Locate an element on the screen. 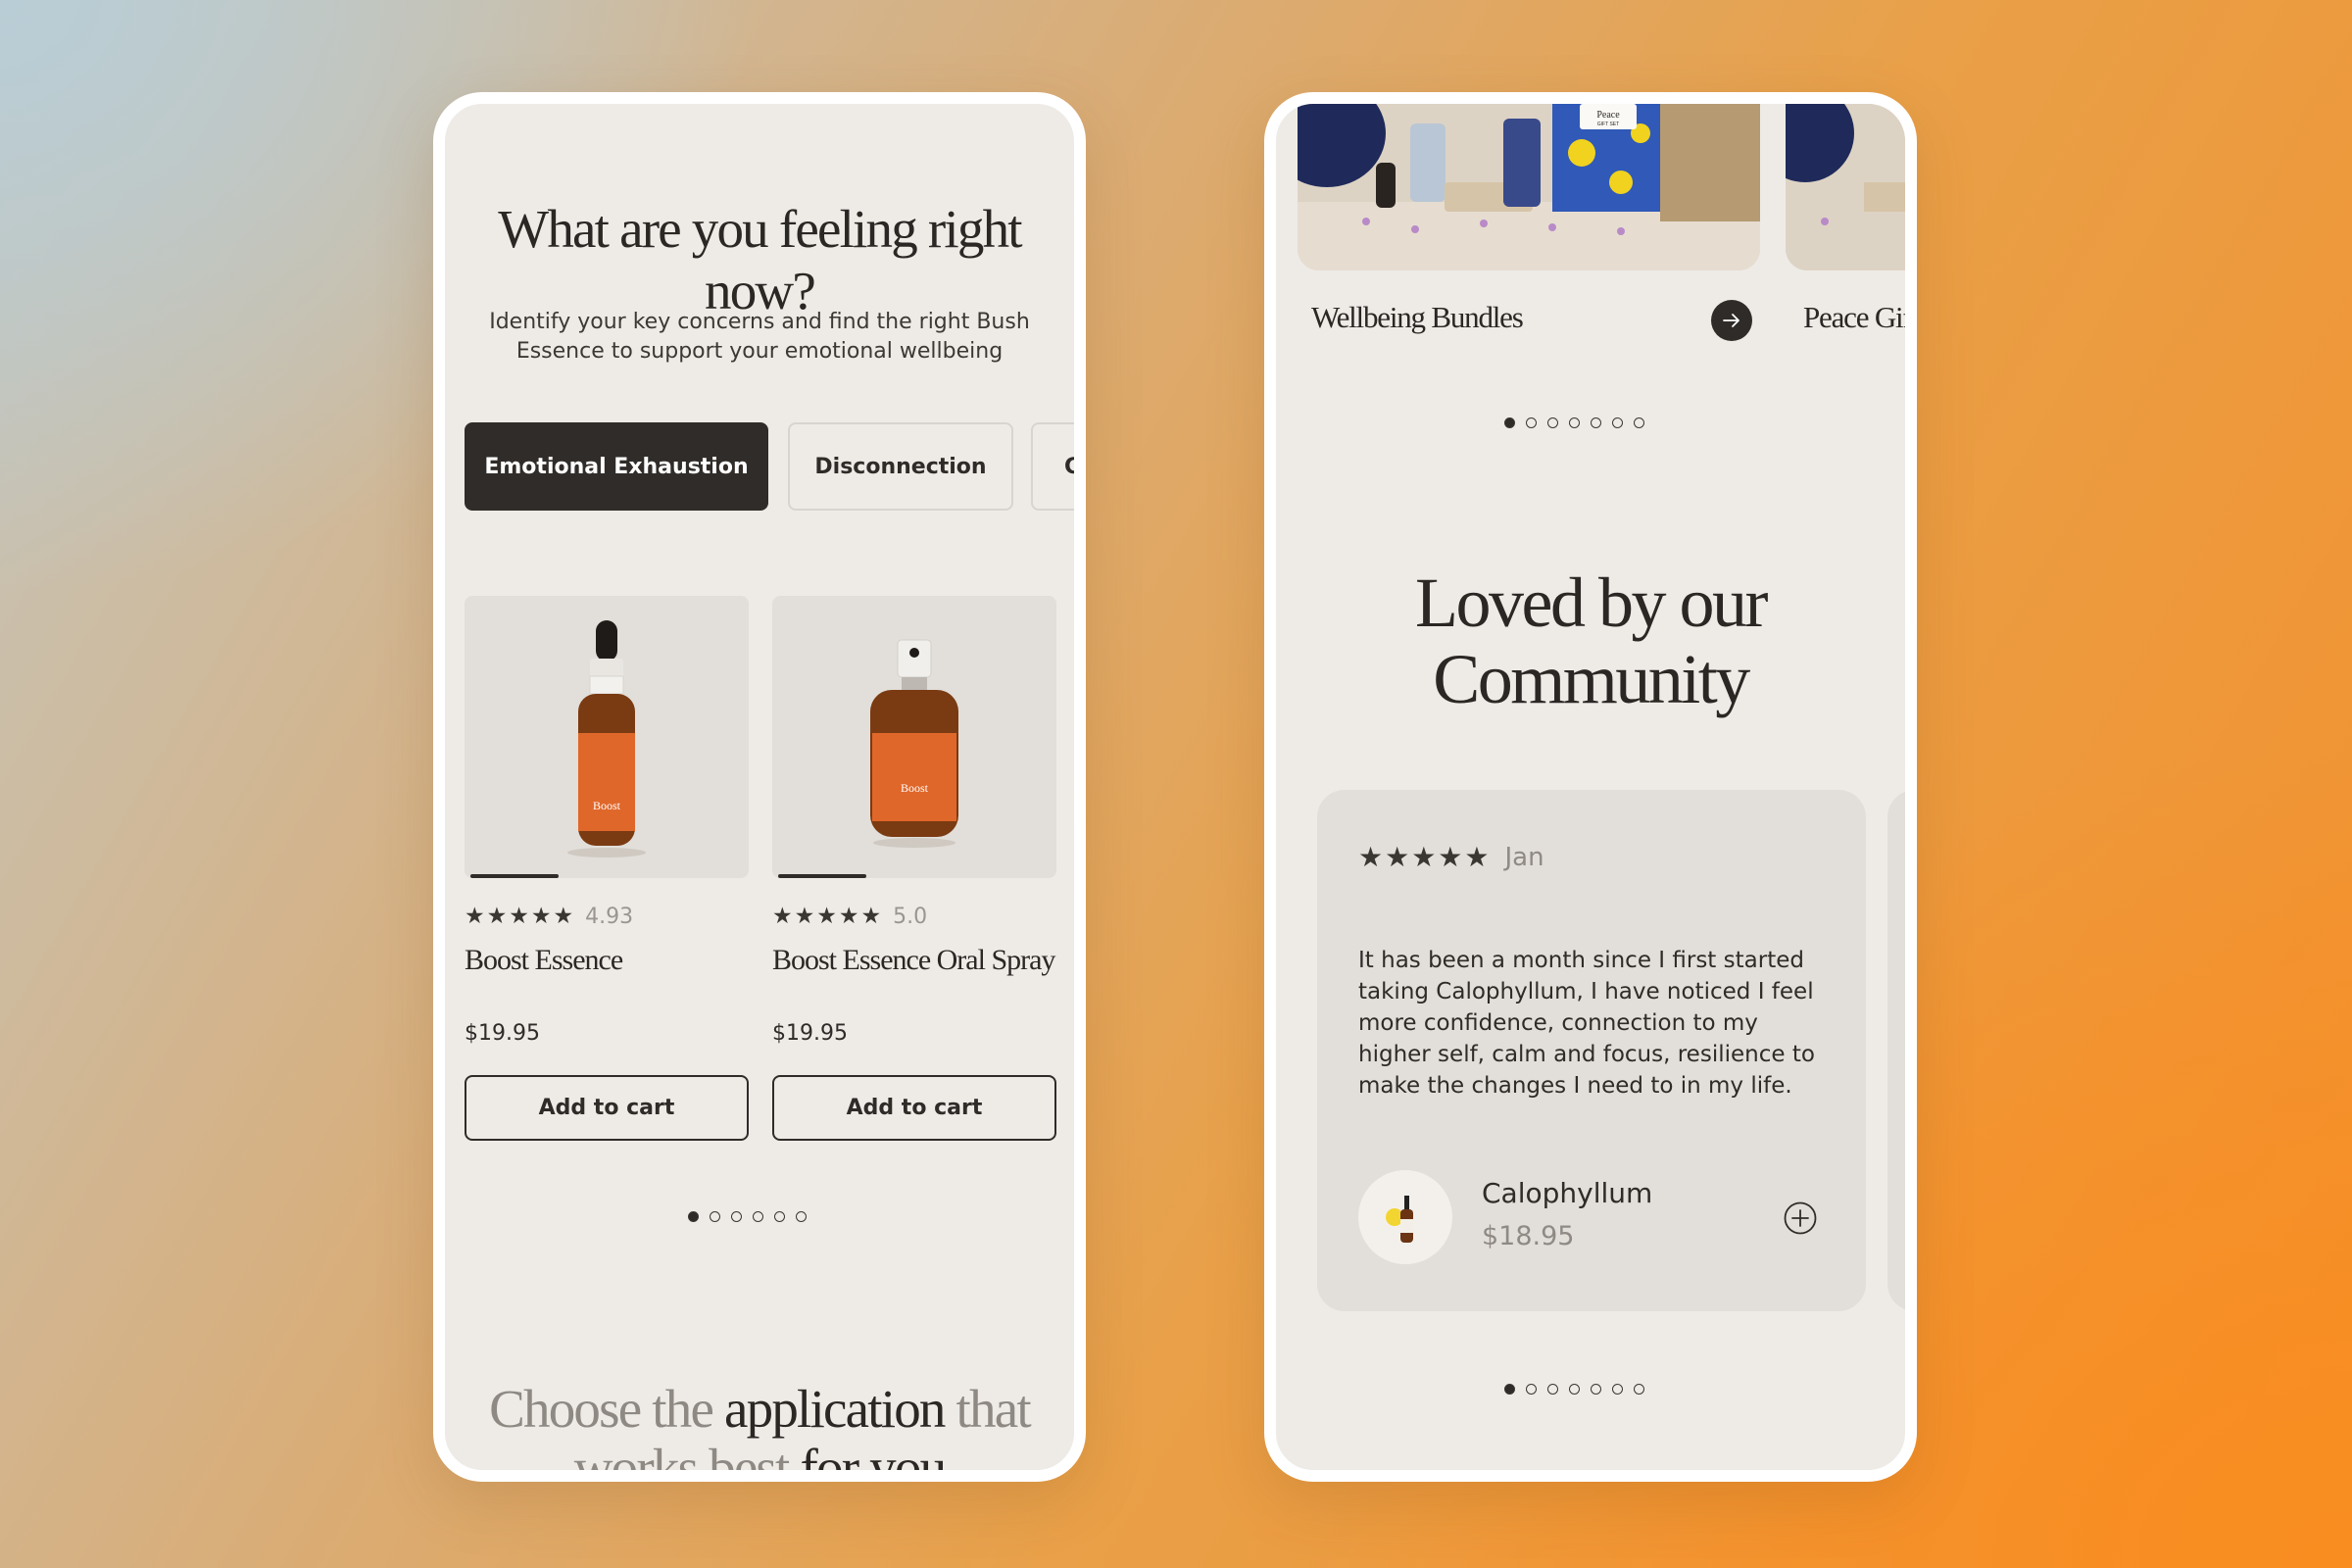 Image resolution: width=2352 pixels, height=1568 pixels. rating: ★★★★★ 5.0 is located at coordinates (914, 916).